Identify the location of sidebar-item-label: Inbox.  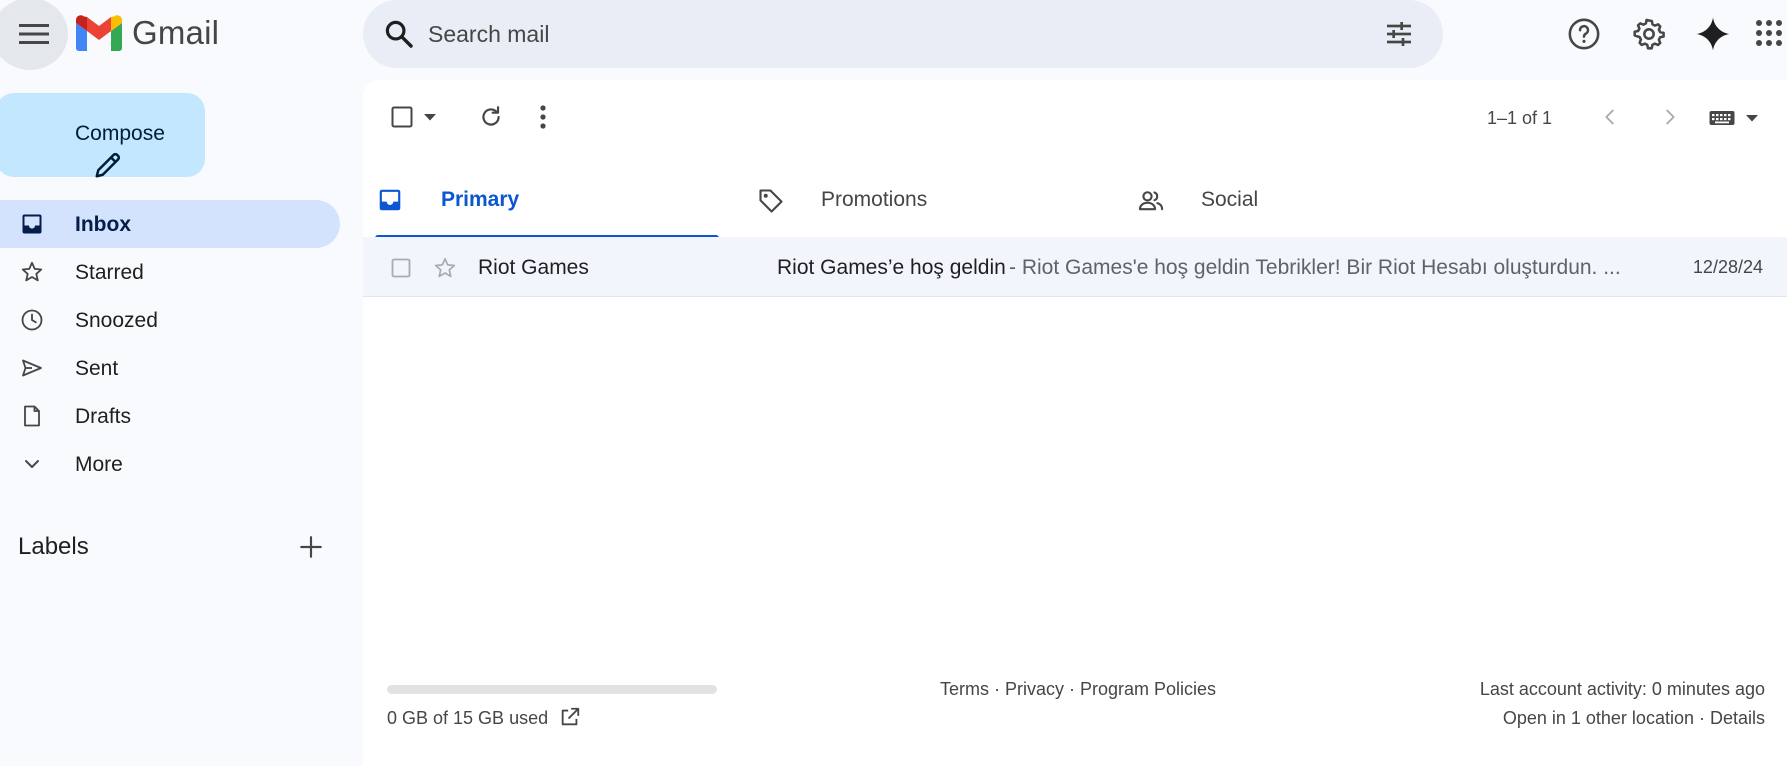
(103, 224).